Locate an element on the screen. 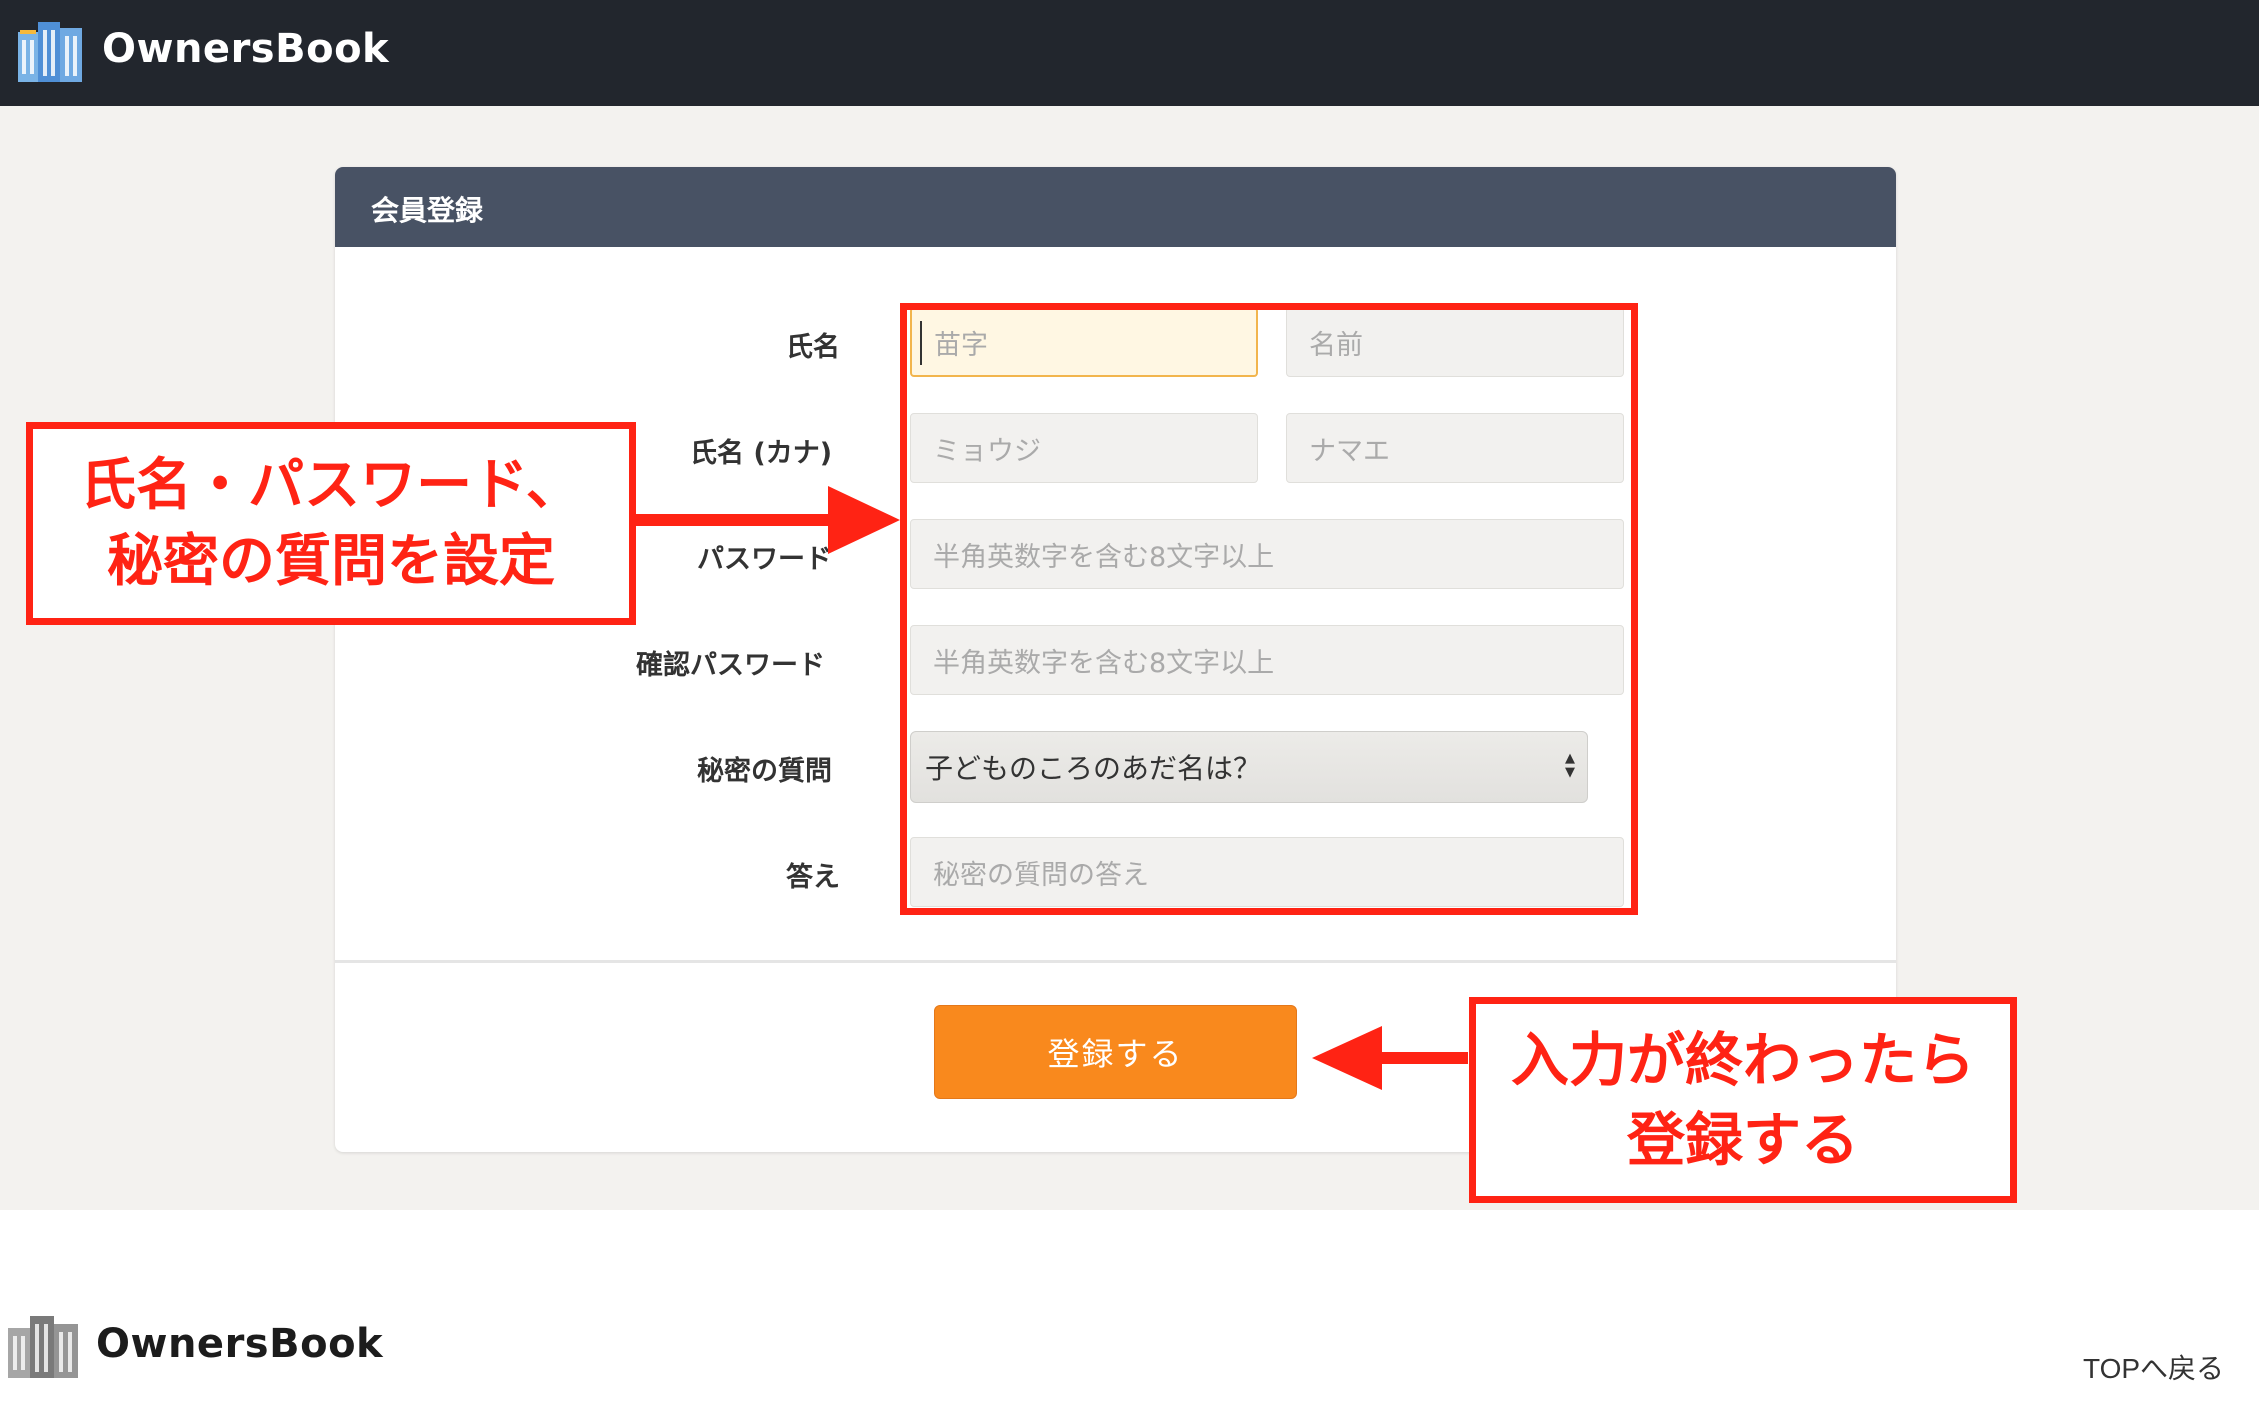 The image size is (2259, 1410). register-button: 登録する is located at coordinates (1115, 1052).